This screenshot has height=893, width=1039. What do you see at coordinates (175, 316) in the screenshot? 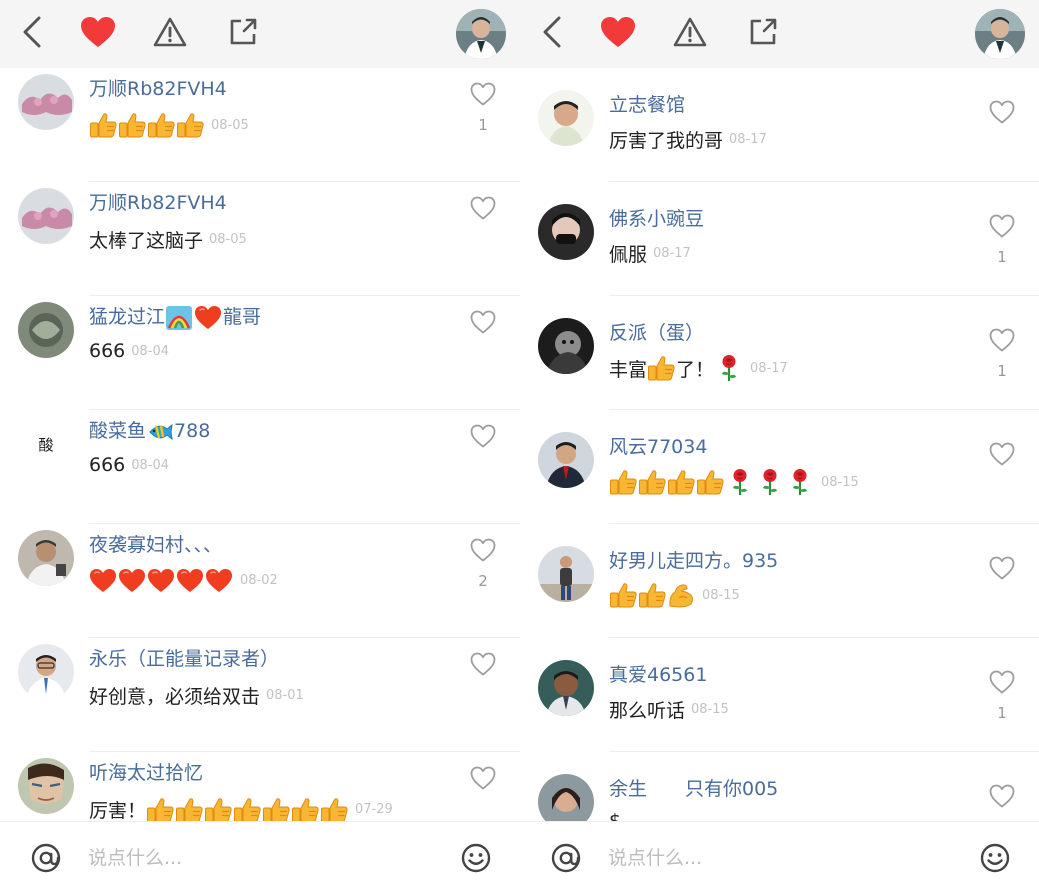
I see `commenter-name: 猛龙过江 龍哥` at bounding box center [175, 316].